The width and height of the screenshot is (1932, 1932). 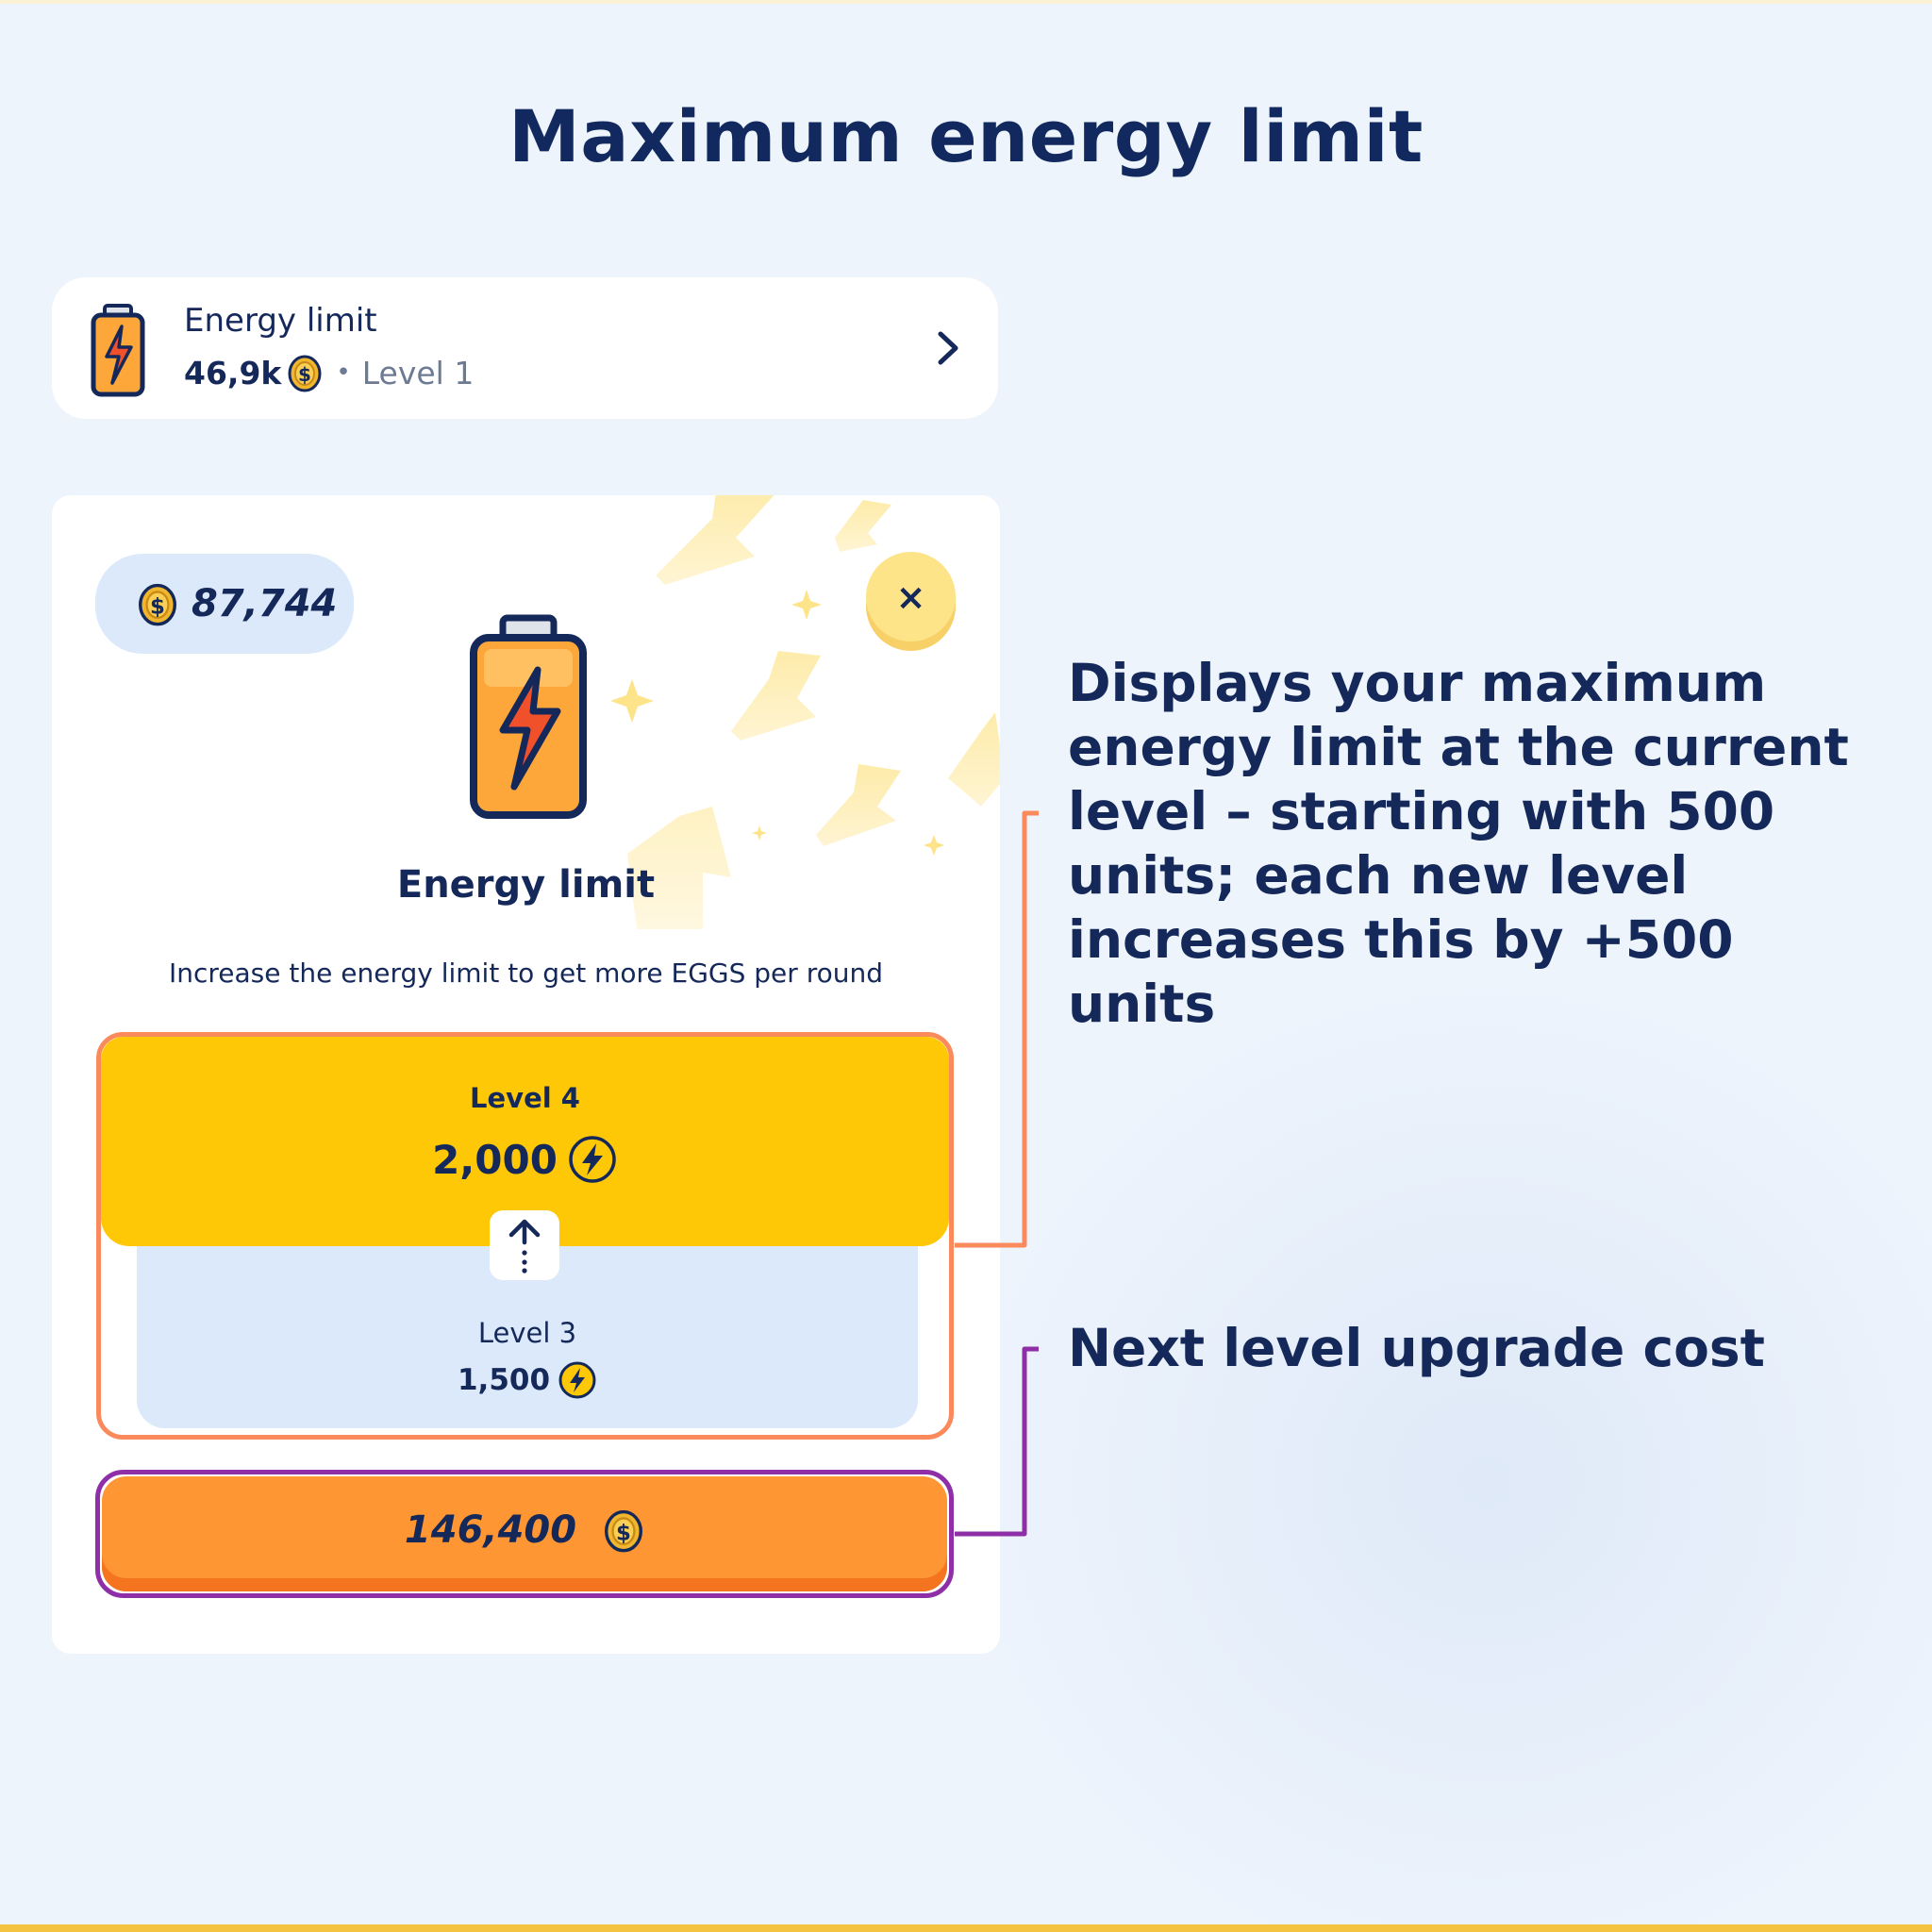 I want to click on next-level-energy: 2,000, so click(x=495, y=1160).